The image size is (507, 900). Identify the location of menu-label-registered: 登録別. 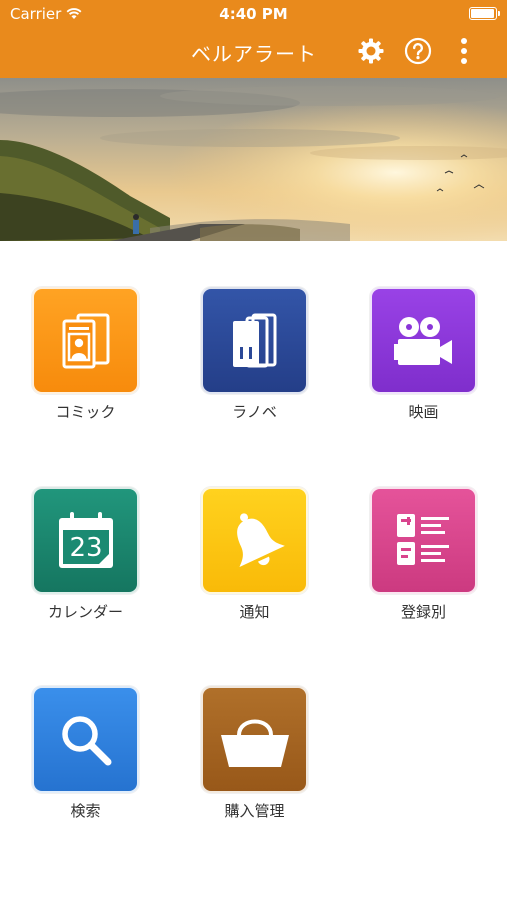
(423, 612).